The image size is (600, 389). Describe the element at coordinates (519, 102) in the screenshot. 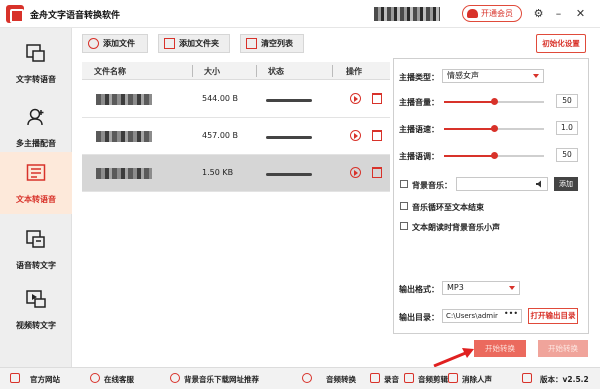

I see `volume-slider-track` at that location.